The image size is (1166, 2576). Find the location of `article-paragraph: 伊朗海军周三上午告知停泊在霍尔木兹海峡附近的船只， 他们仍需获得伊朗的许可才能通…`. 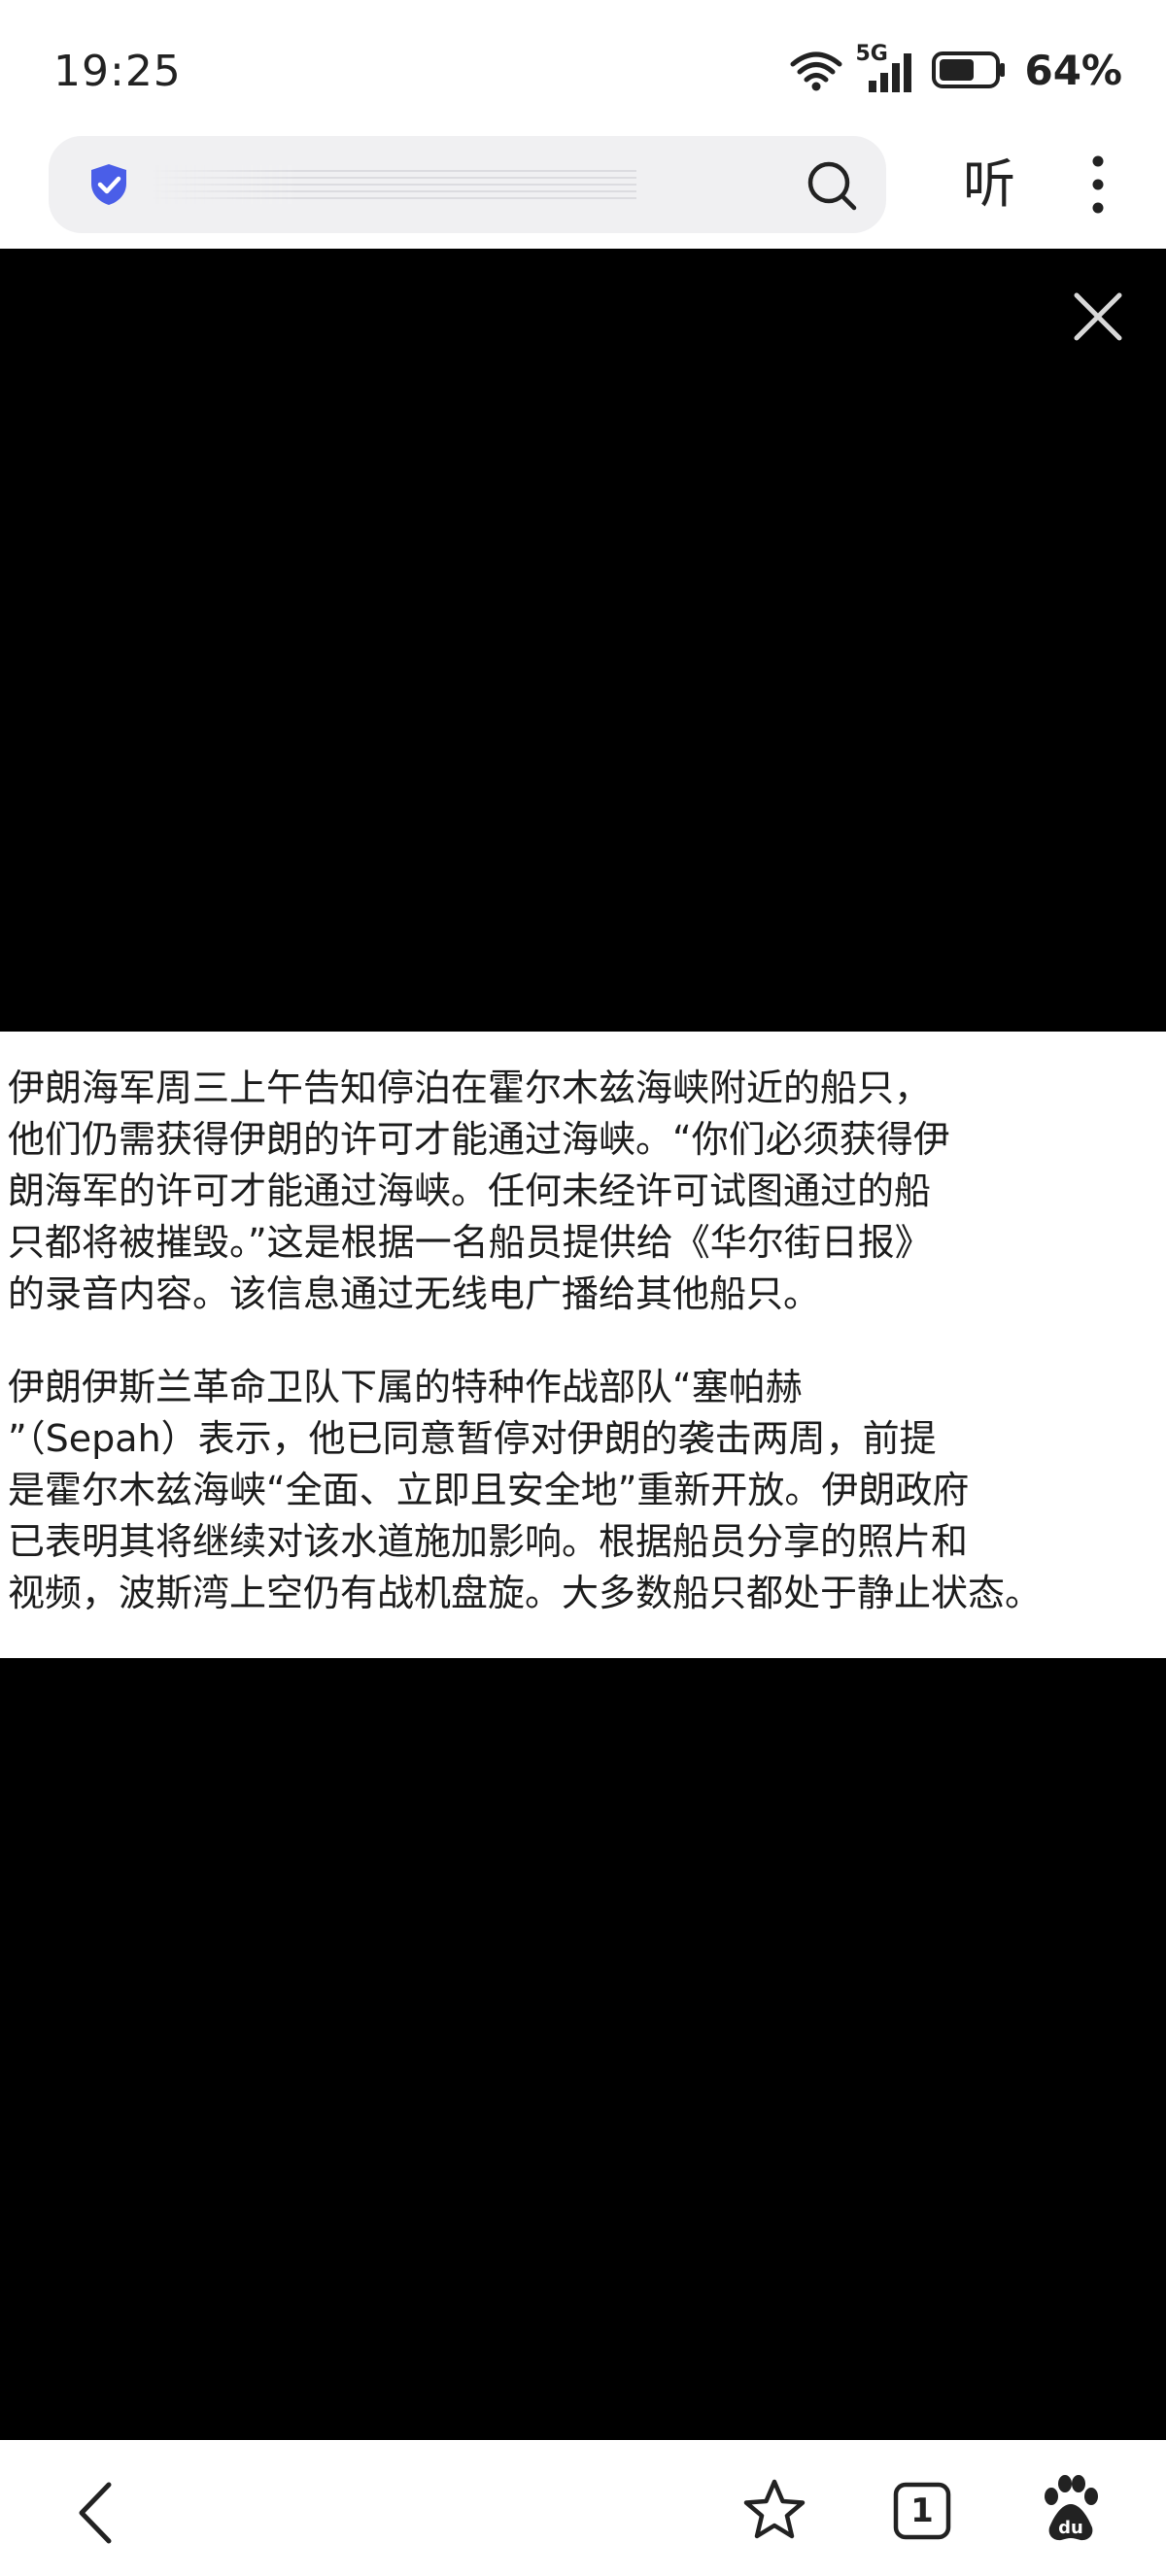

article-paragraph: 伊朗海军周三上午告知停泊在霍尔木兹海峡附近的船只， 他们仍需获得伊朗的许可才能通… is located at coordinates (579, 1191).